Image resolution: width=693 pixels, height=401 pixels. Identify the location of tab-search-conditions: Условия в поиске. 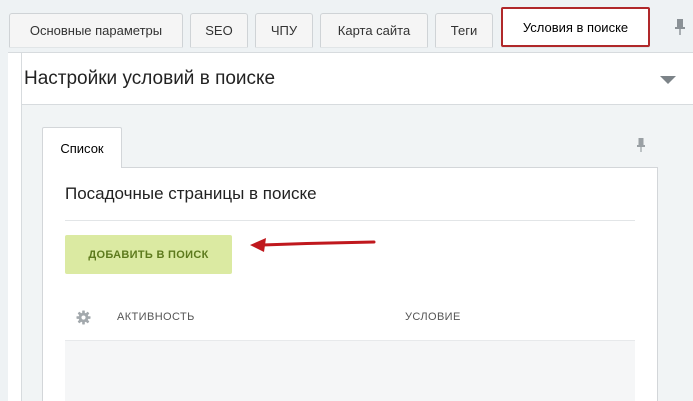
(575, 27).